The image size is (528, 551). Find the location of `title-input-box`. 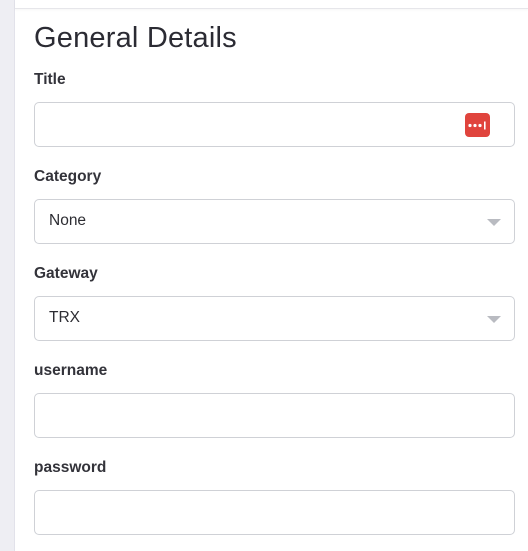

title-input-box is located at coordinates (274, 124).